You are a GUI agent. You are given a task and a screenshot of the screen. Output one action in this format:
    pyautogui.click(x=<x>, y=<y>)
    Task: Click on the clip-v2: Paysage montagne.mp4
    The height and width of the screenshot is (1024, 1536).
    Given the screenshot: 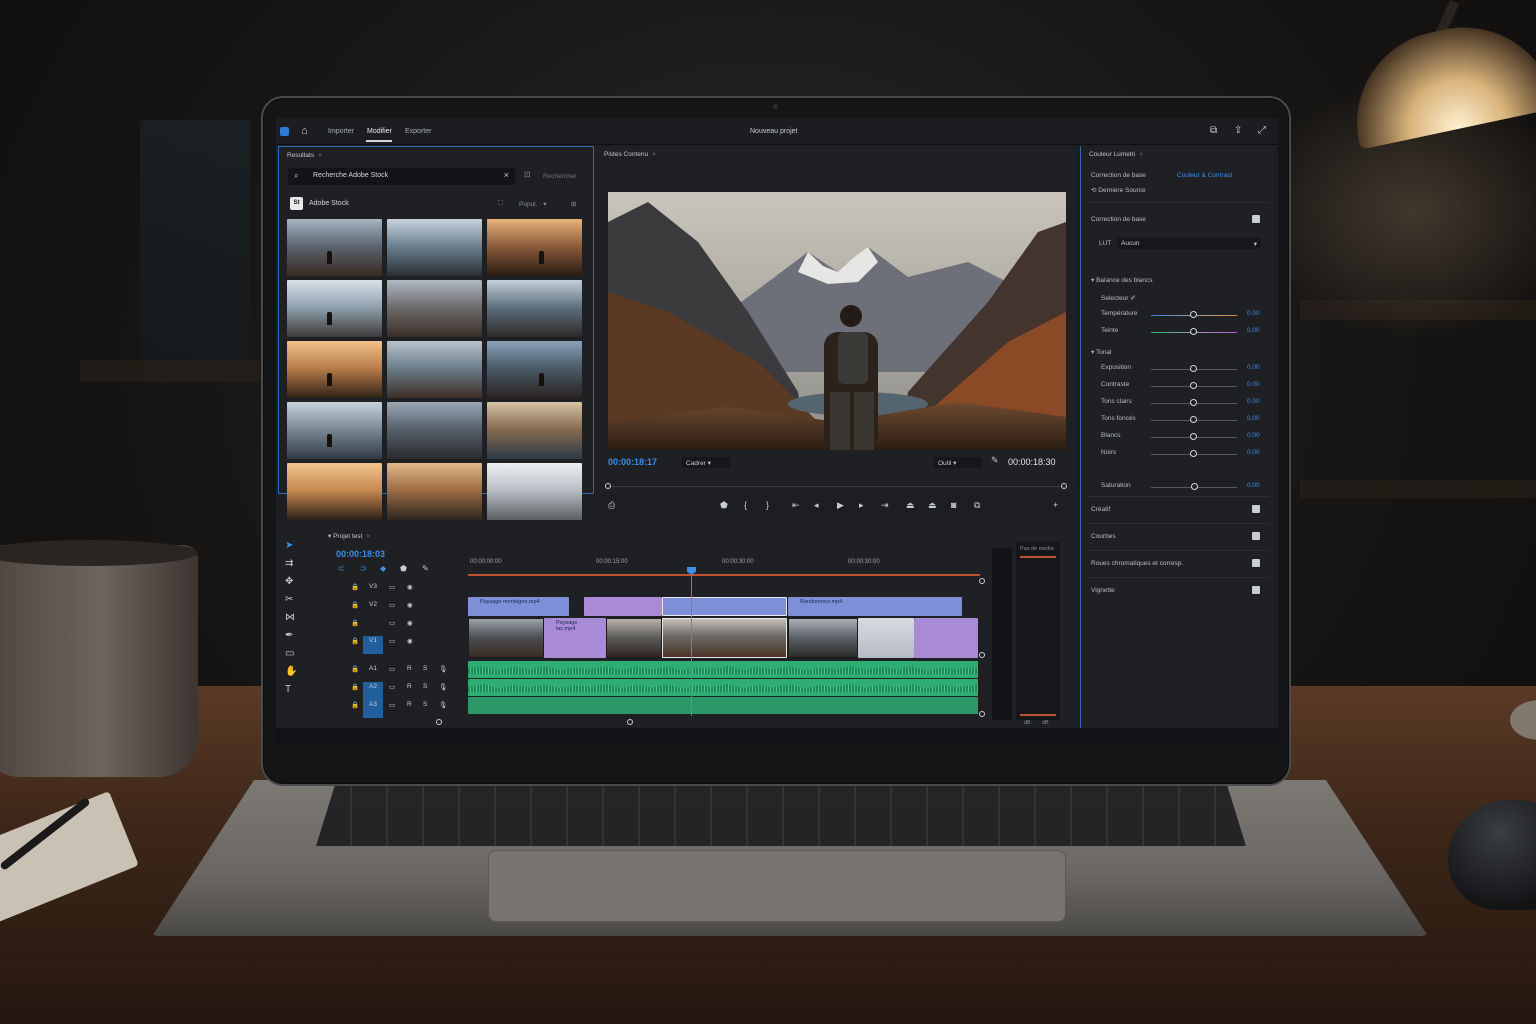 What is the action you would take?
    pyautogui.click(x=518, y=606)
    